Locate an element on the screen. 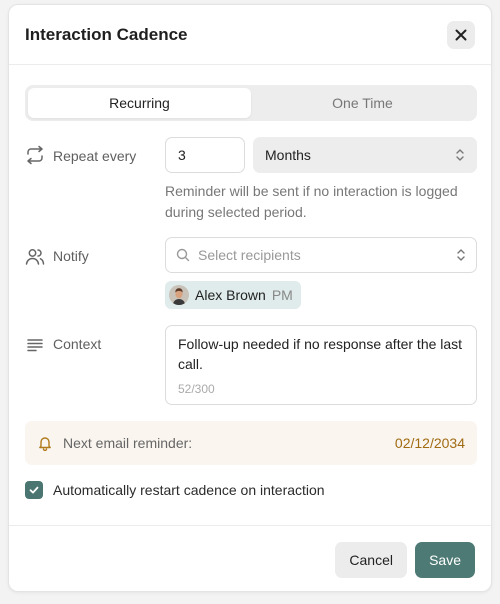 The image size is (500, 604). search-icon is located at coordinates (183, 255).